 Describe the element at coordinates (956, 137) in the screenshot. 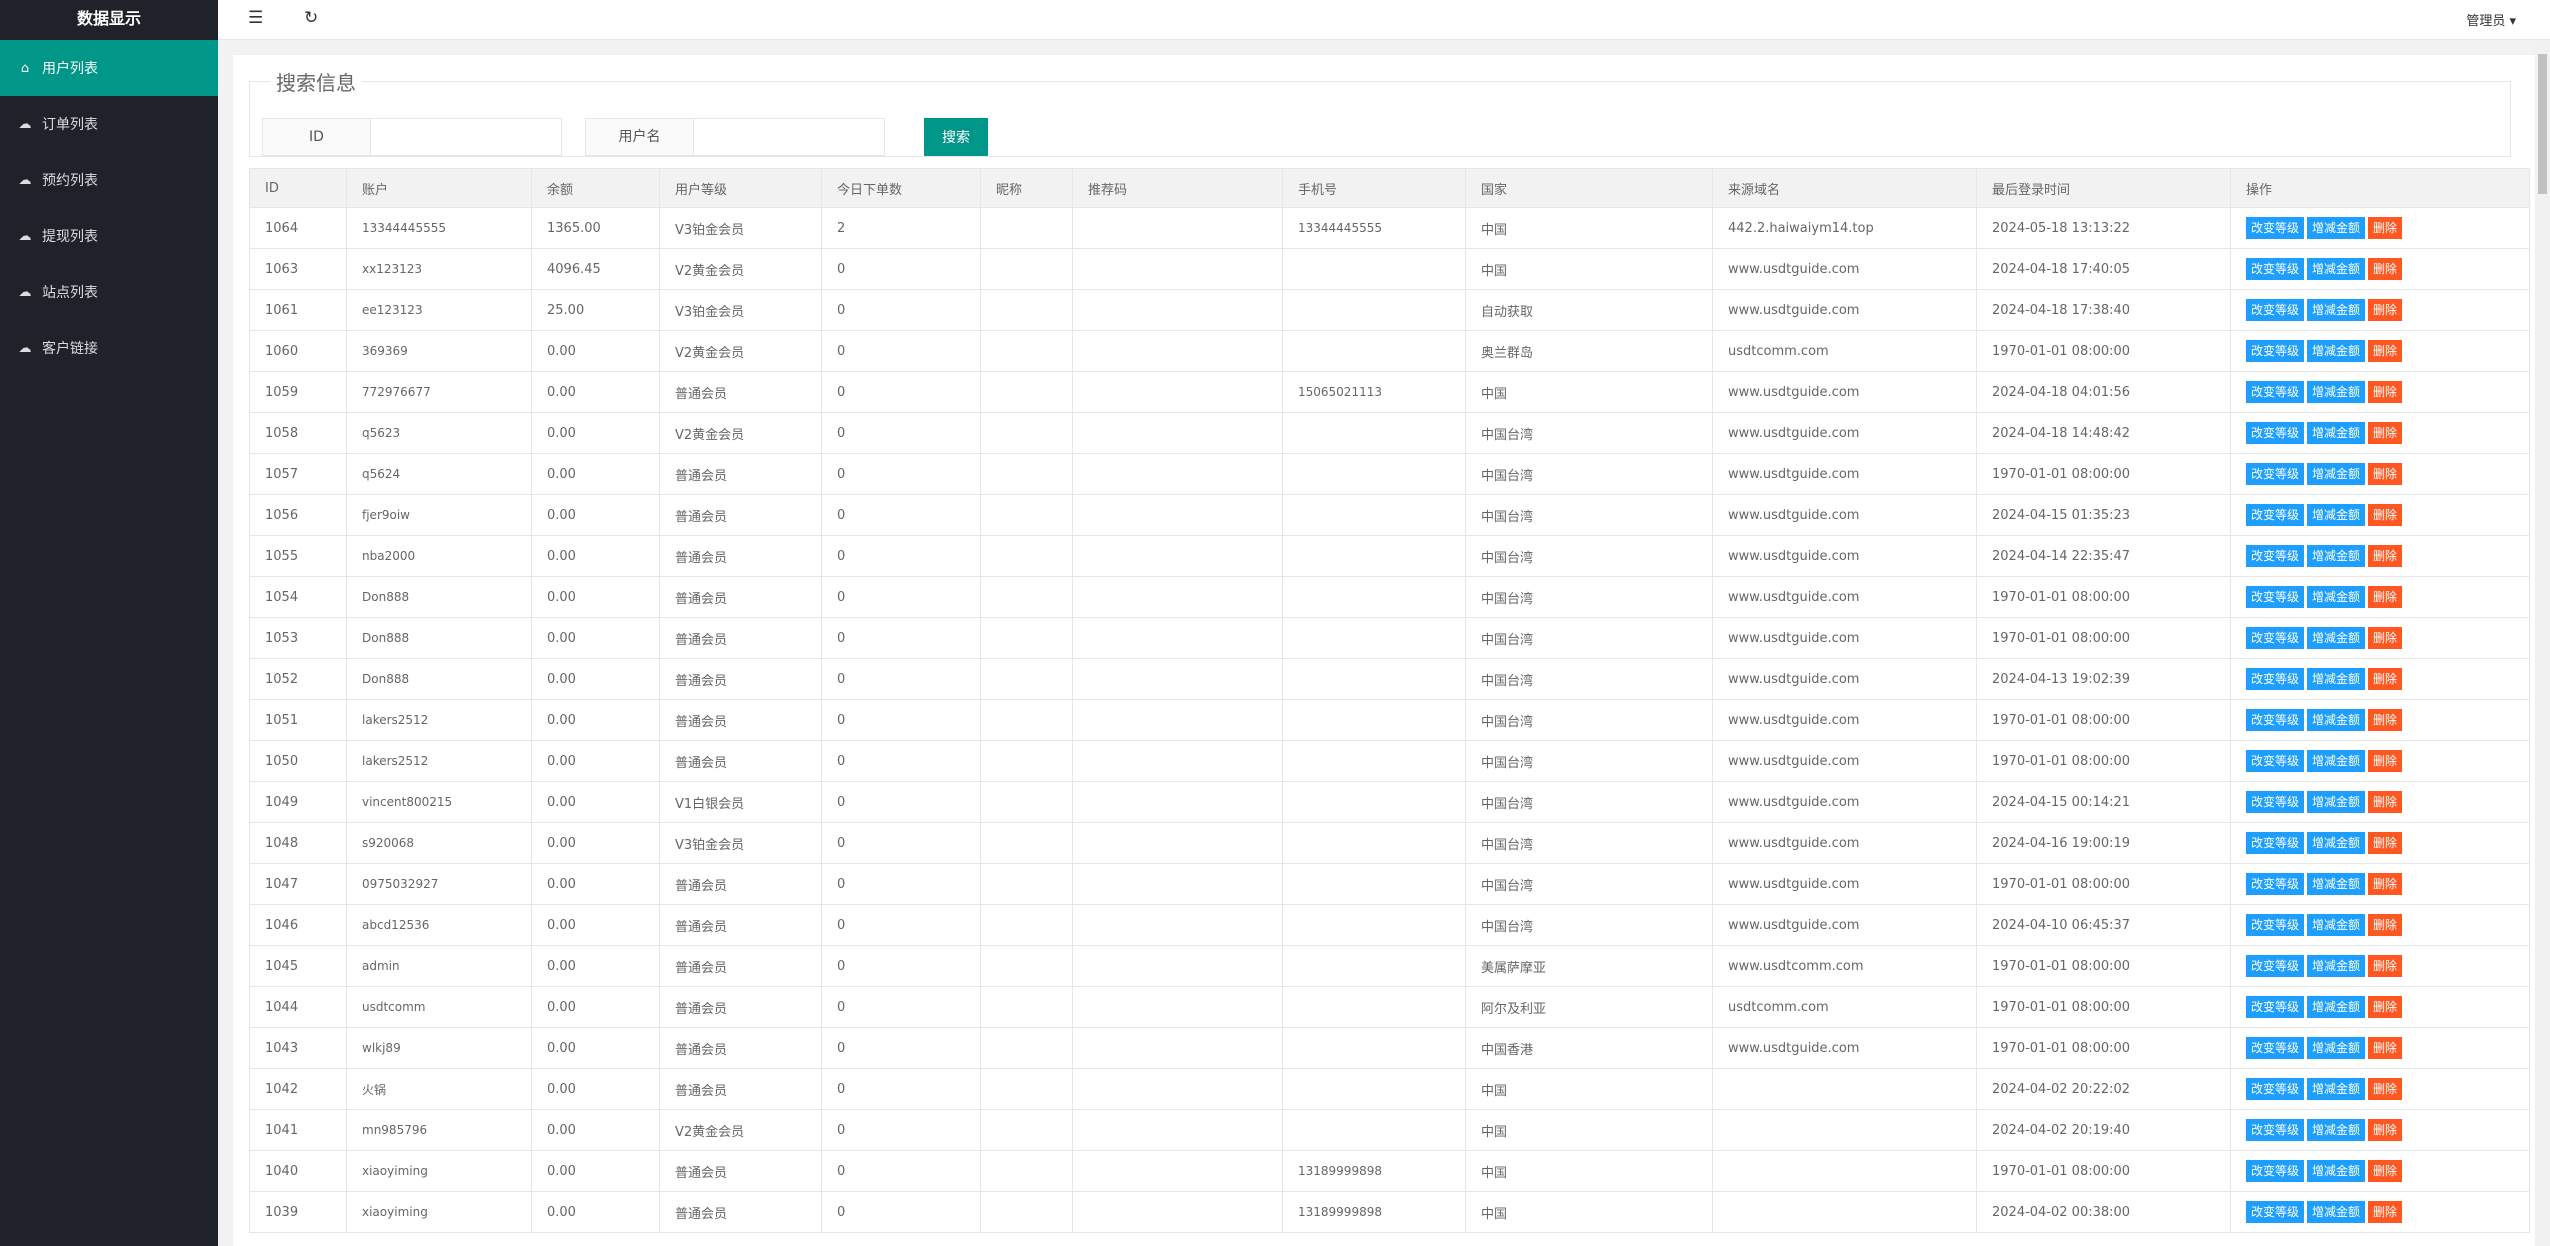

I see `search-button: 搜索` at that location.